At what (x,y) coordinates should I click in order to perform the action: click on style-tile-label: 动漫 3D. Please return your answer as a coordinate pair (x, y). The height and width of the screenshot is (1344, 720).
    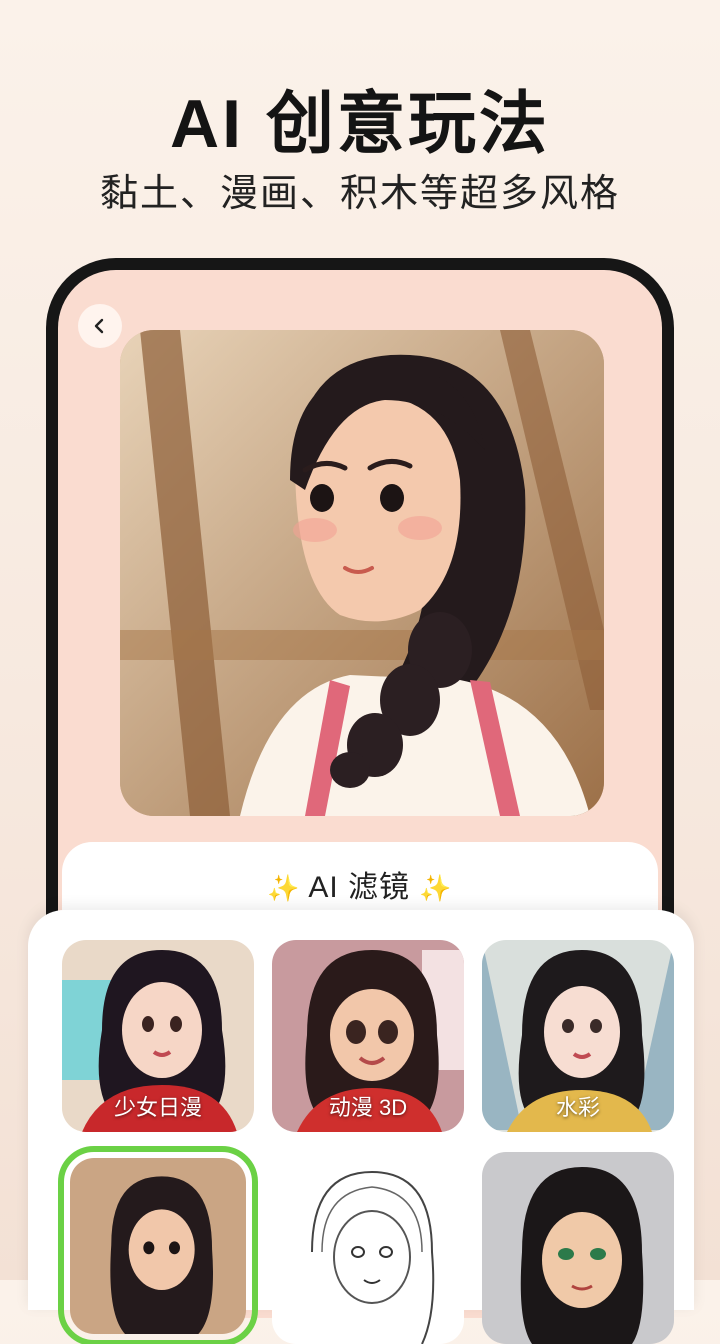
    Looking at the image, I should click on (368, 1107).